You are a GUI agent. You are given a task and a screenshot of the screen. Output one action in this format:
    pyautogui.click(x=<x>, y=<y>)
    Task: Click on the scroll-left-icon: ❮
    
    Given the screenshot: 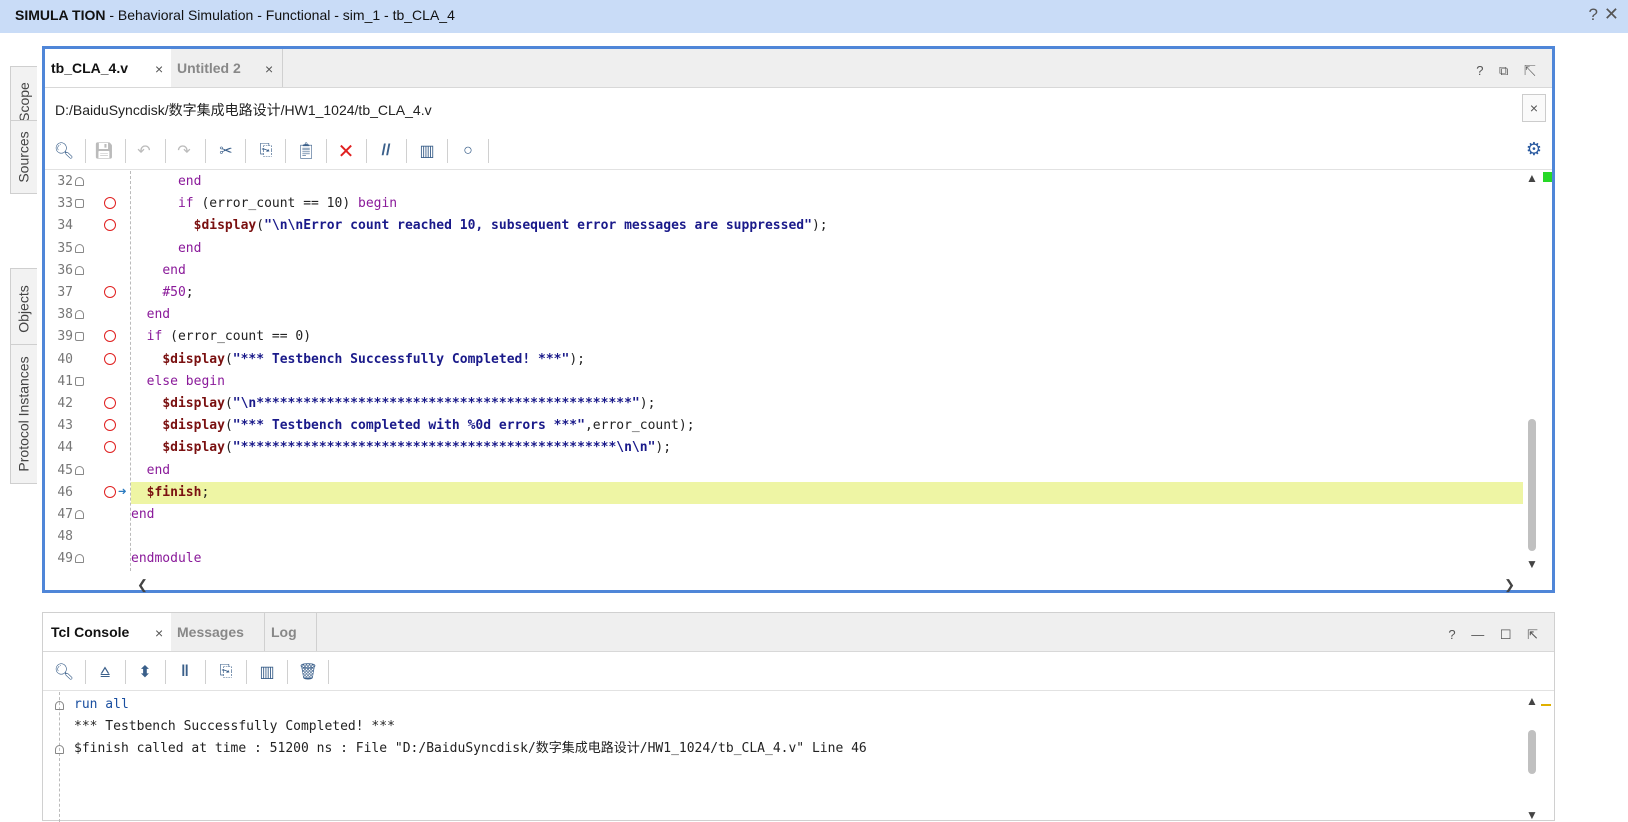 What is the action you would take?
    pyautogui.click(x=142, y=585)
    